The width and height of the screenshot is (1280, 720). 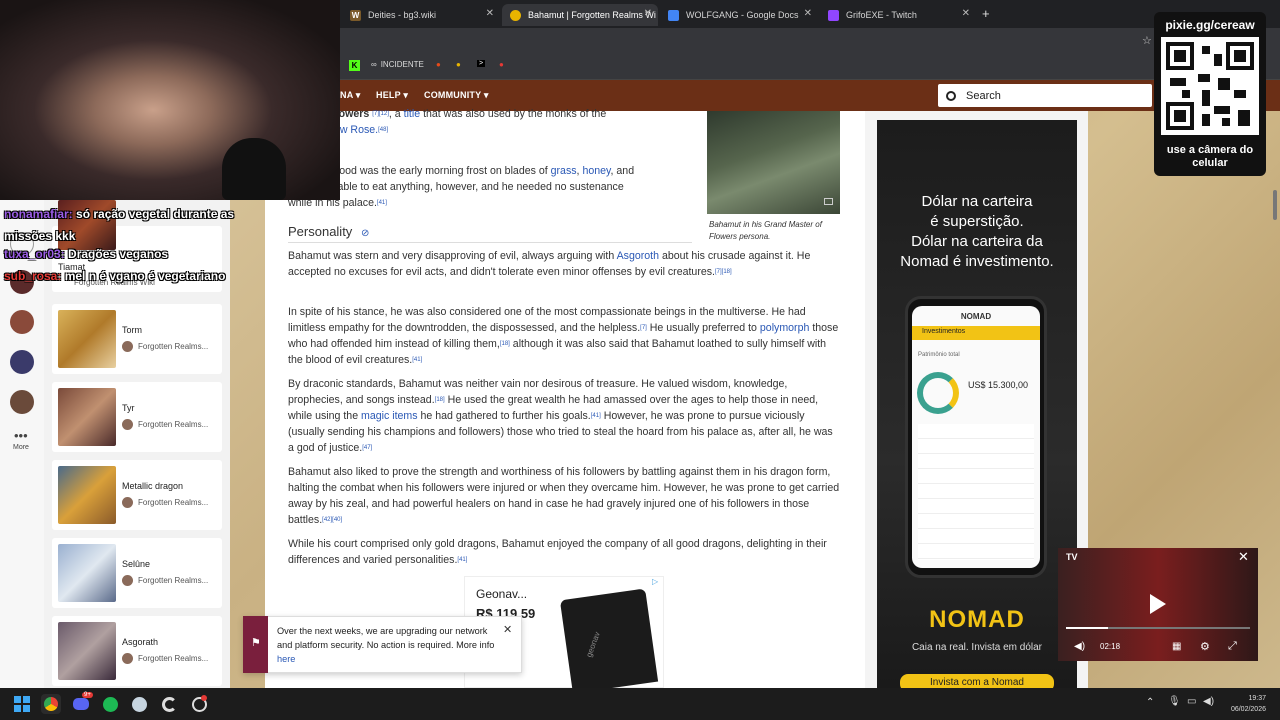 What do you see at coordinates (742, 15) in the screenshot?
I see `tab-label: WOLFGANG - Google Docs` at bounding box center [742, 15].